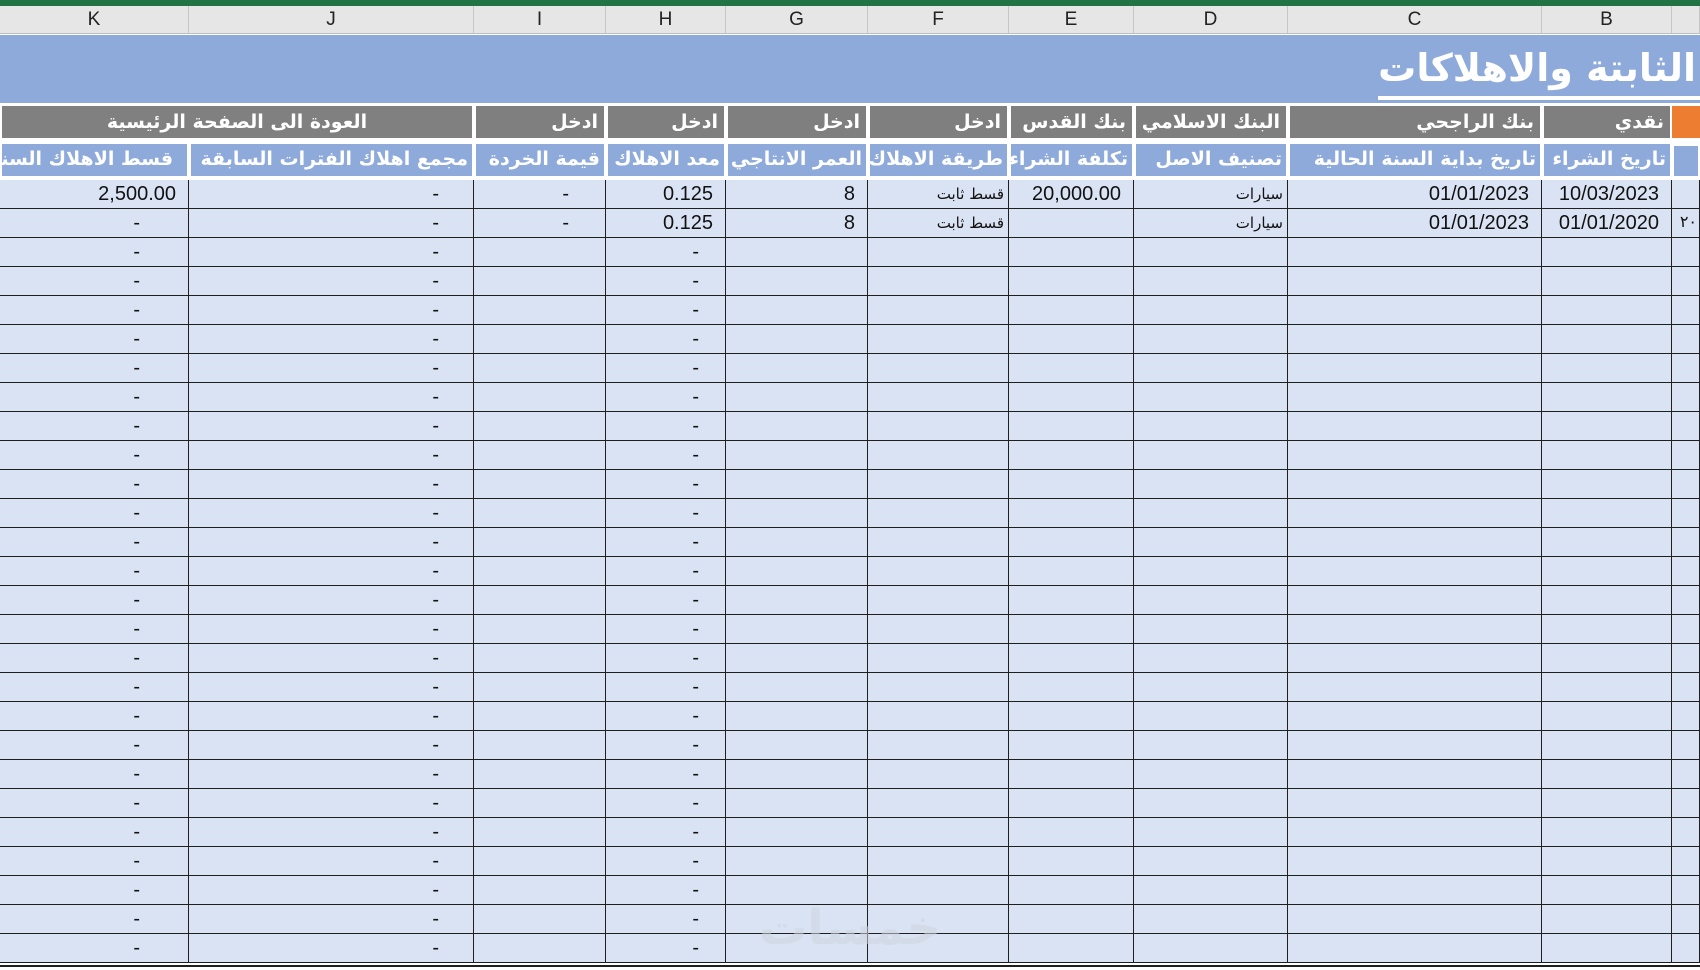 Image resolution: width=1700 pixels, height=970 pixels. Describe the element at coordinates (94, 542) in the screenshot. I see `cell-k-row-13: -` at that location.